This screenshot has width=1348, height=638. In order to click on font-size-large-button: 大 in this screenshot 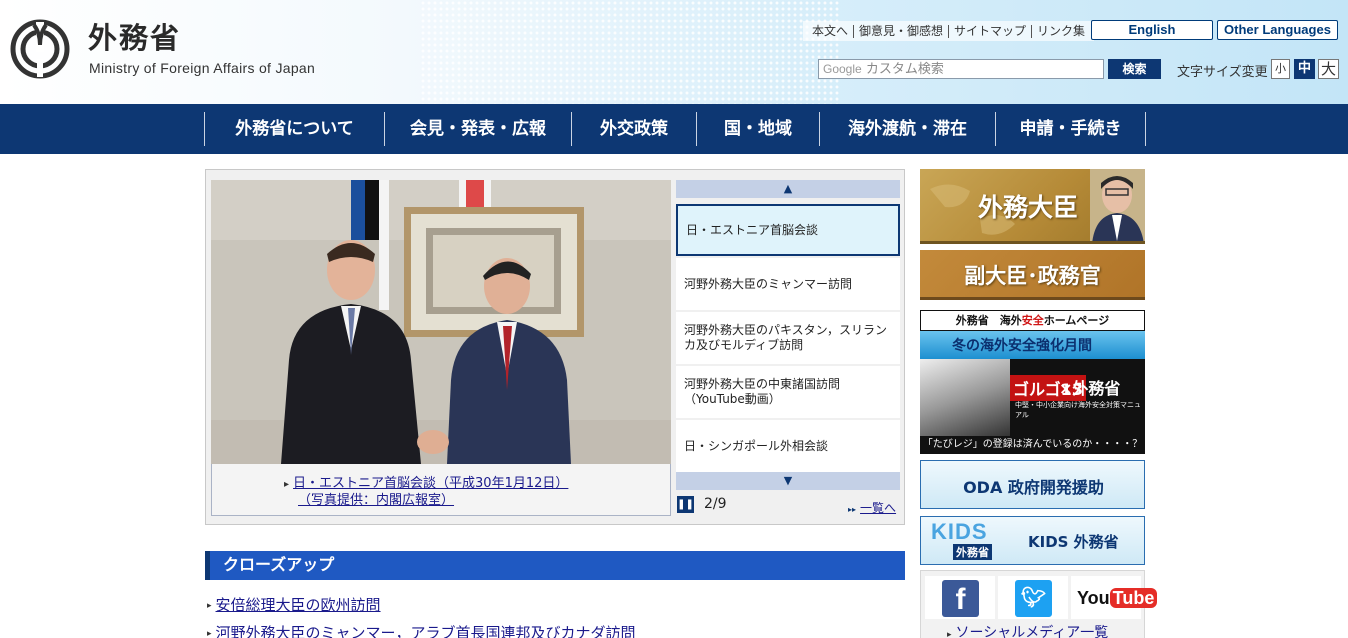, I will do `click(1328, 69)`.